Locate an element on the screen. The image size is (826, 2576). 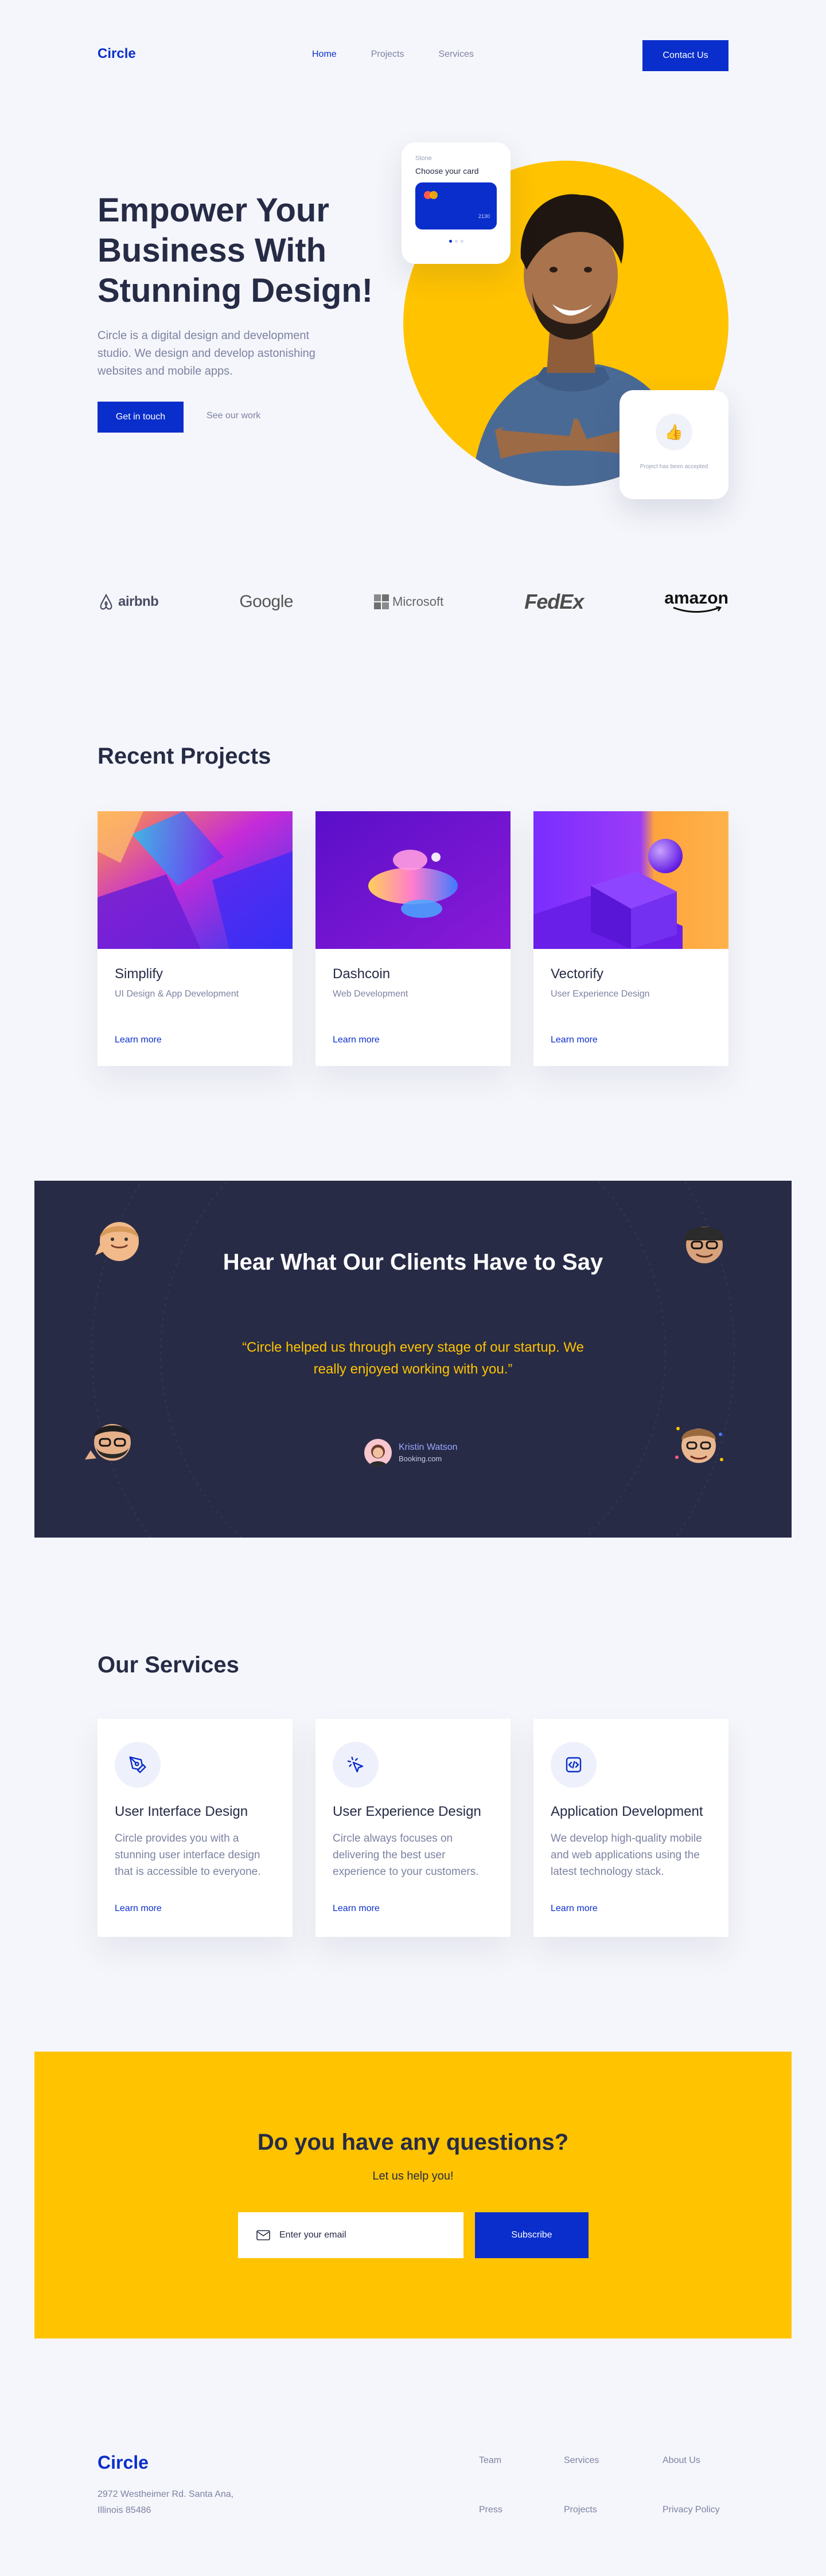
project-title: Dashcoin is located at coordinates (362, 974).